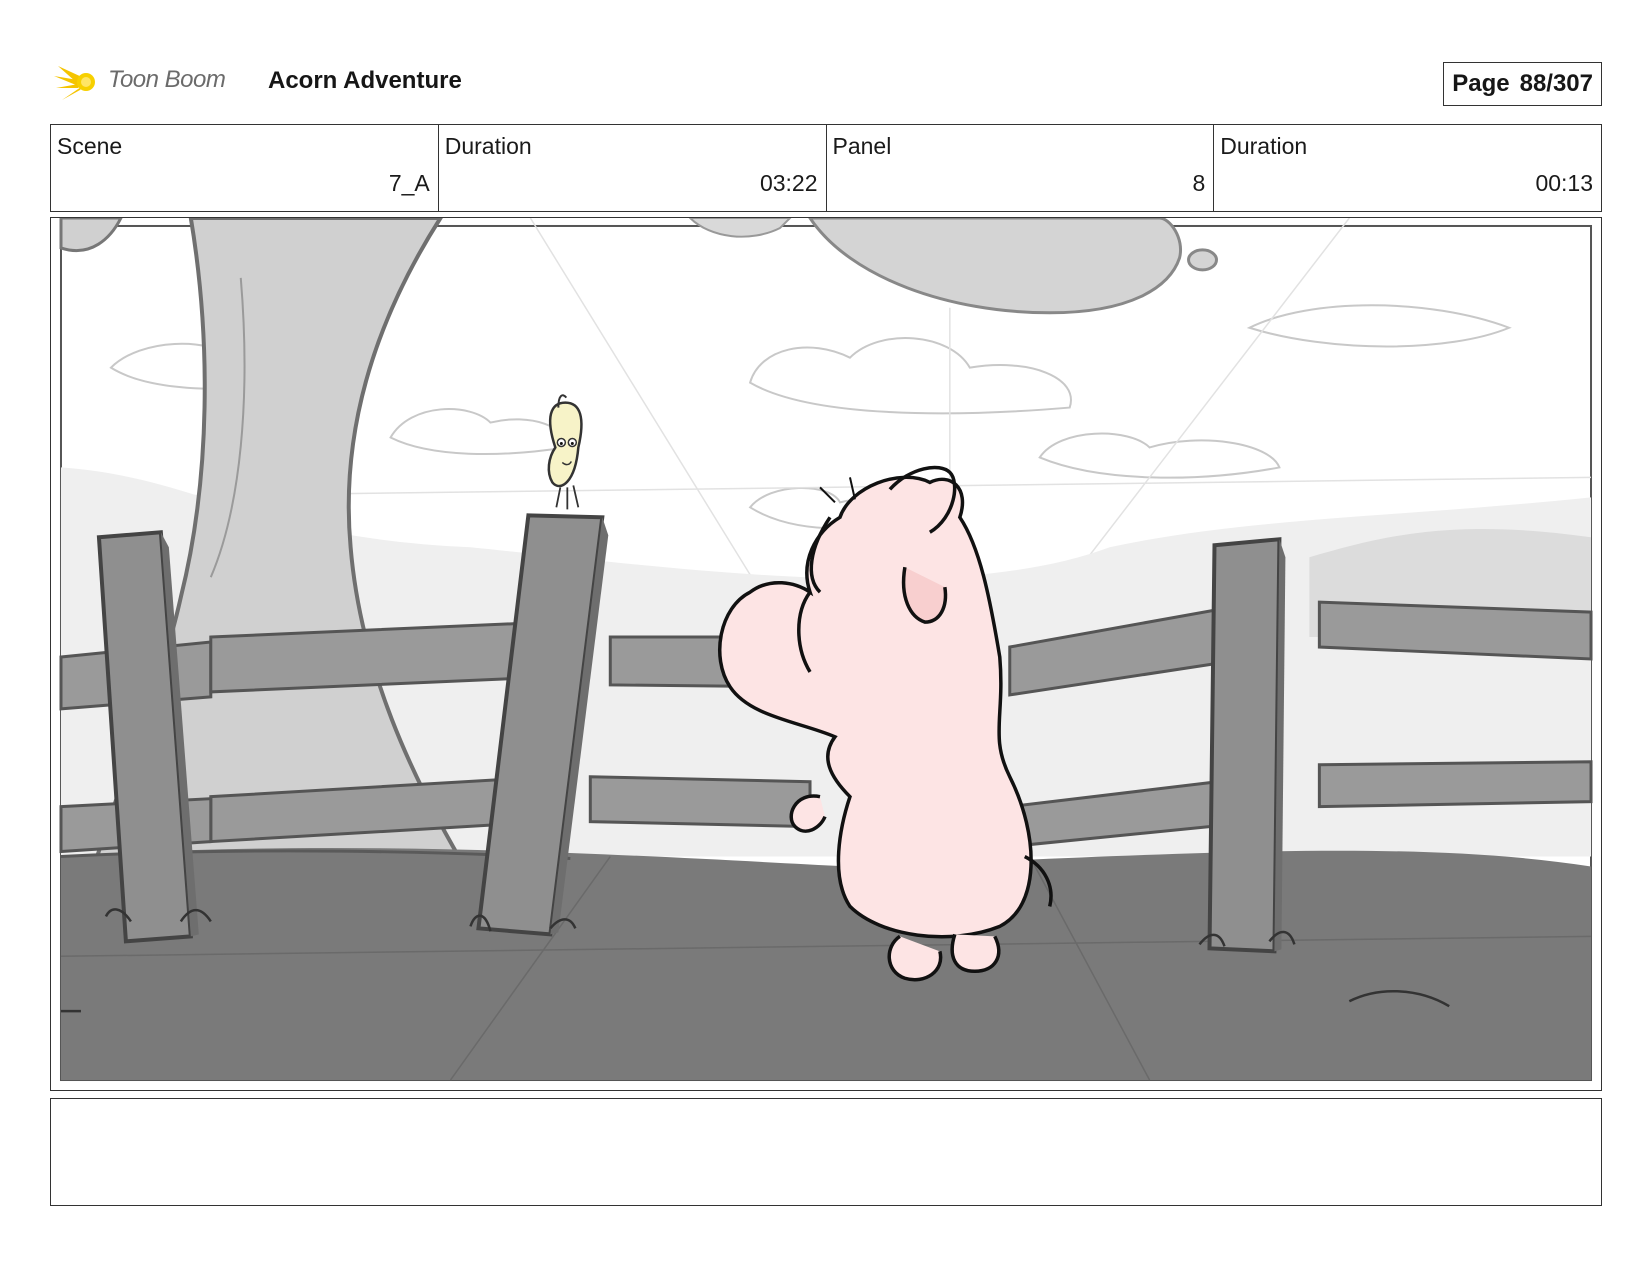 Image resolution: width=1650 pixels, height=1275 pixels. Describe the element at coordinates (633, 168) in the screenshot. I see `scene-duration-cell: Duration 03:22` at that location.